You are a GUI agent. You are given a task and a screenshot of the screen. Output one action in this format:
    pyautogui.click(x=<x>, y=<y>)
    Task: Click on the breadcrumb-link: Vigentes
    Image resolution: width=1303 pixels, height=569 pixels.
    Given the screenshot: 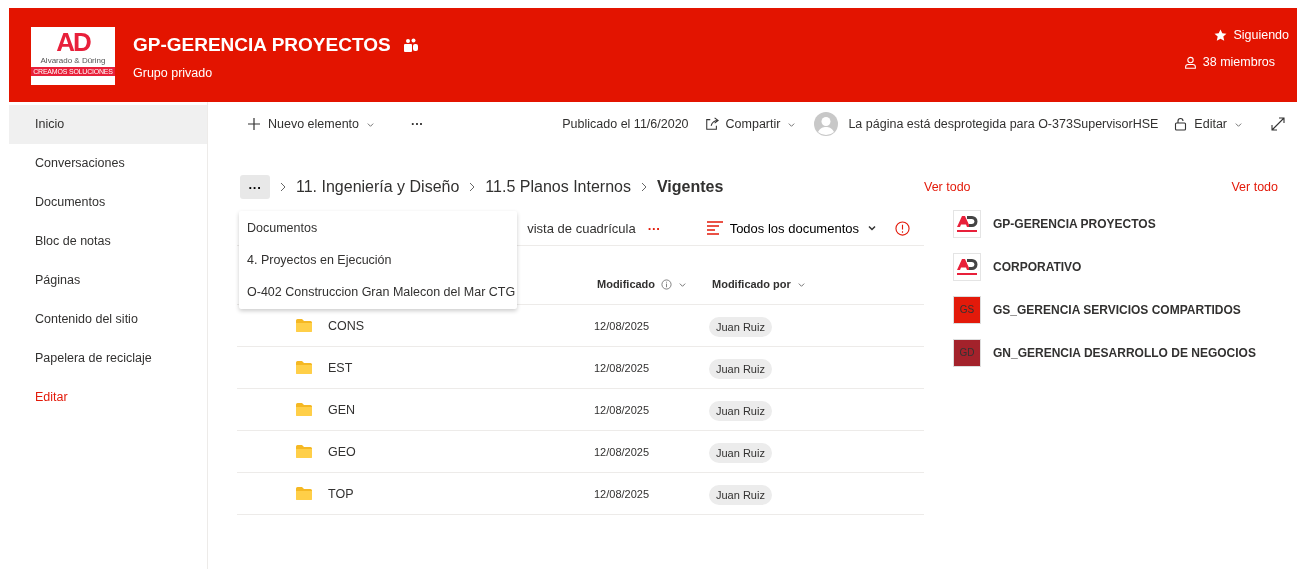 What is the action you would take?
    pyautogui.click(x=690, y=187)
    